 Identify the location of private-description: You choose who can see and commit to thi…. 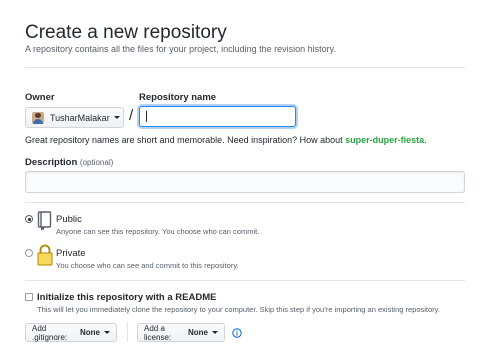
(147, 265).